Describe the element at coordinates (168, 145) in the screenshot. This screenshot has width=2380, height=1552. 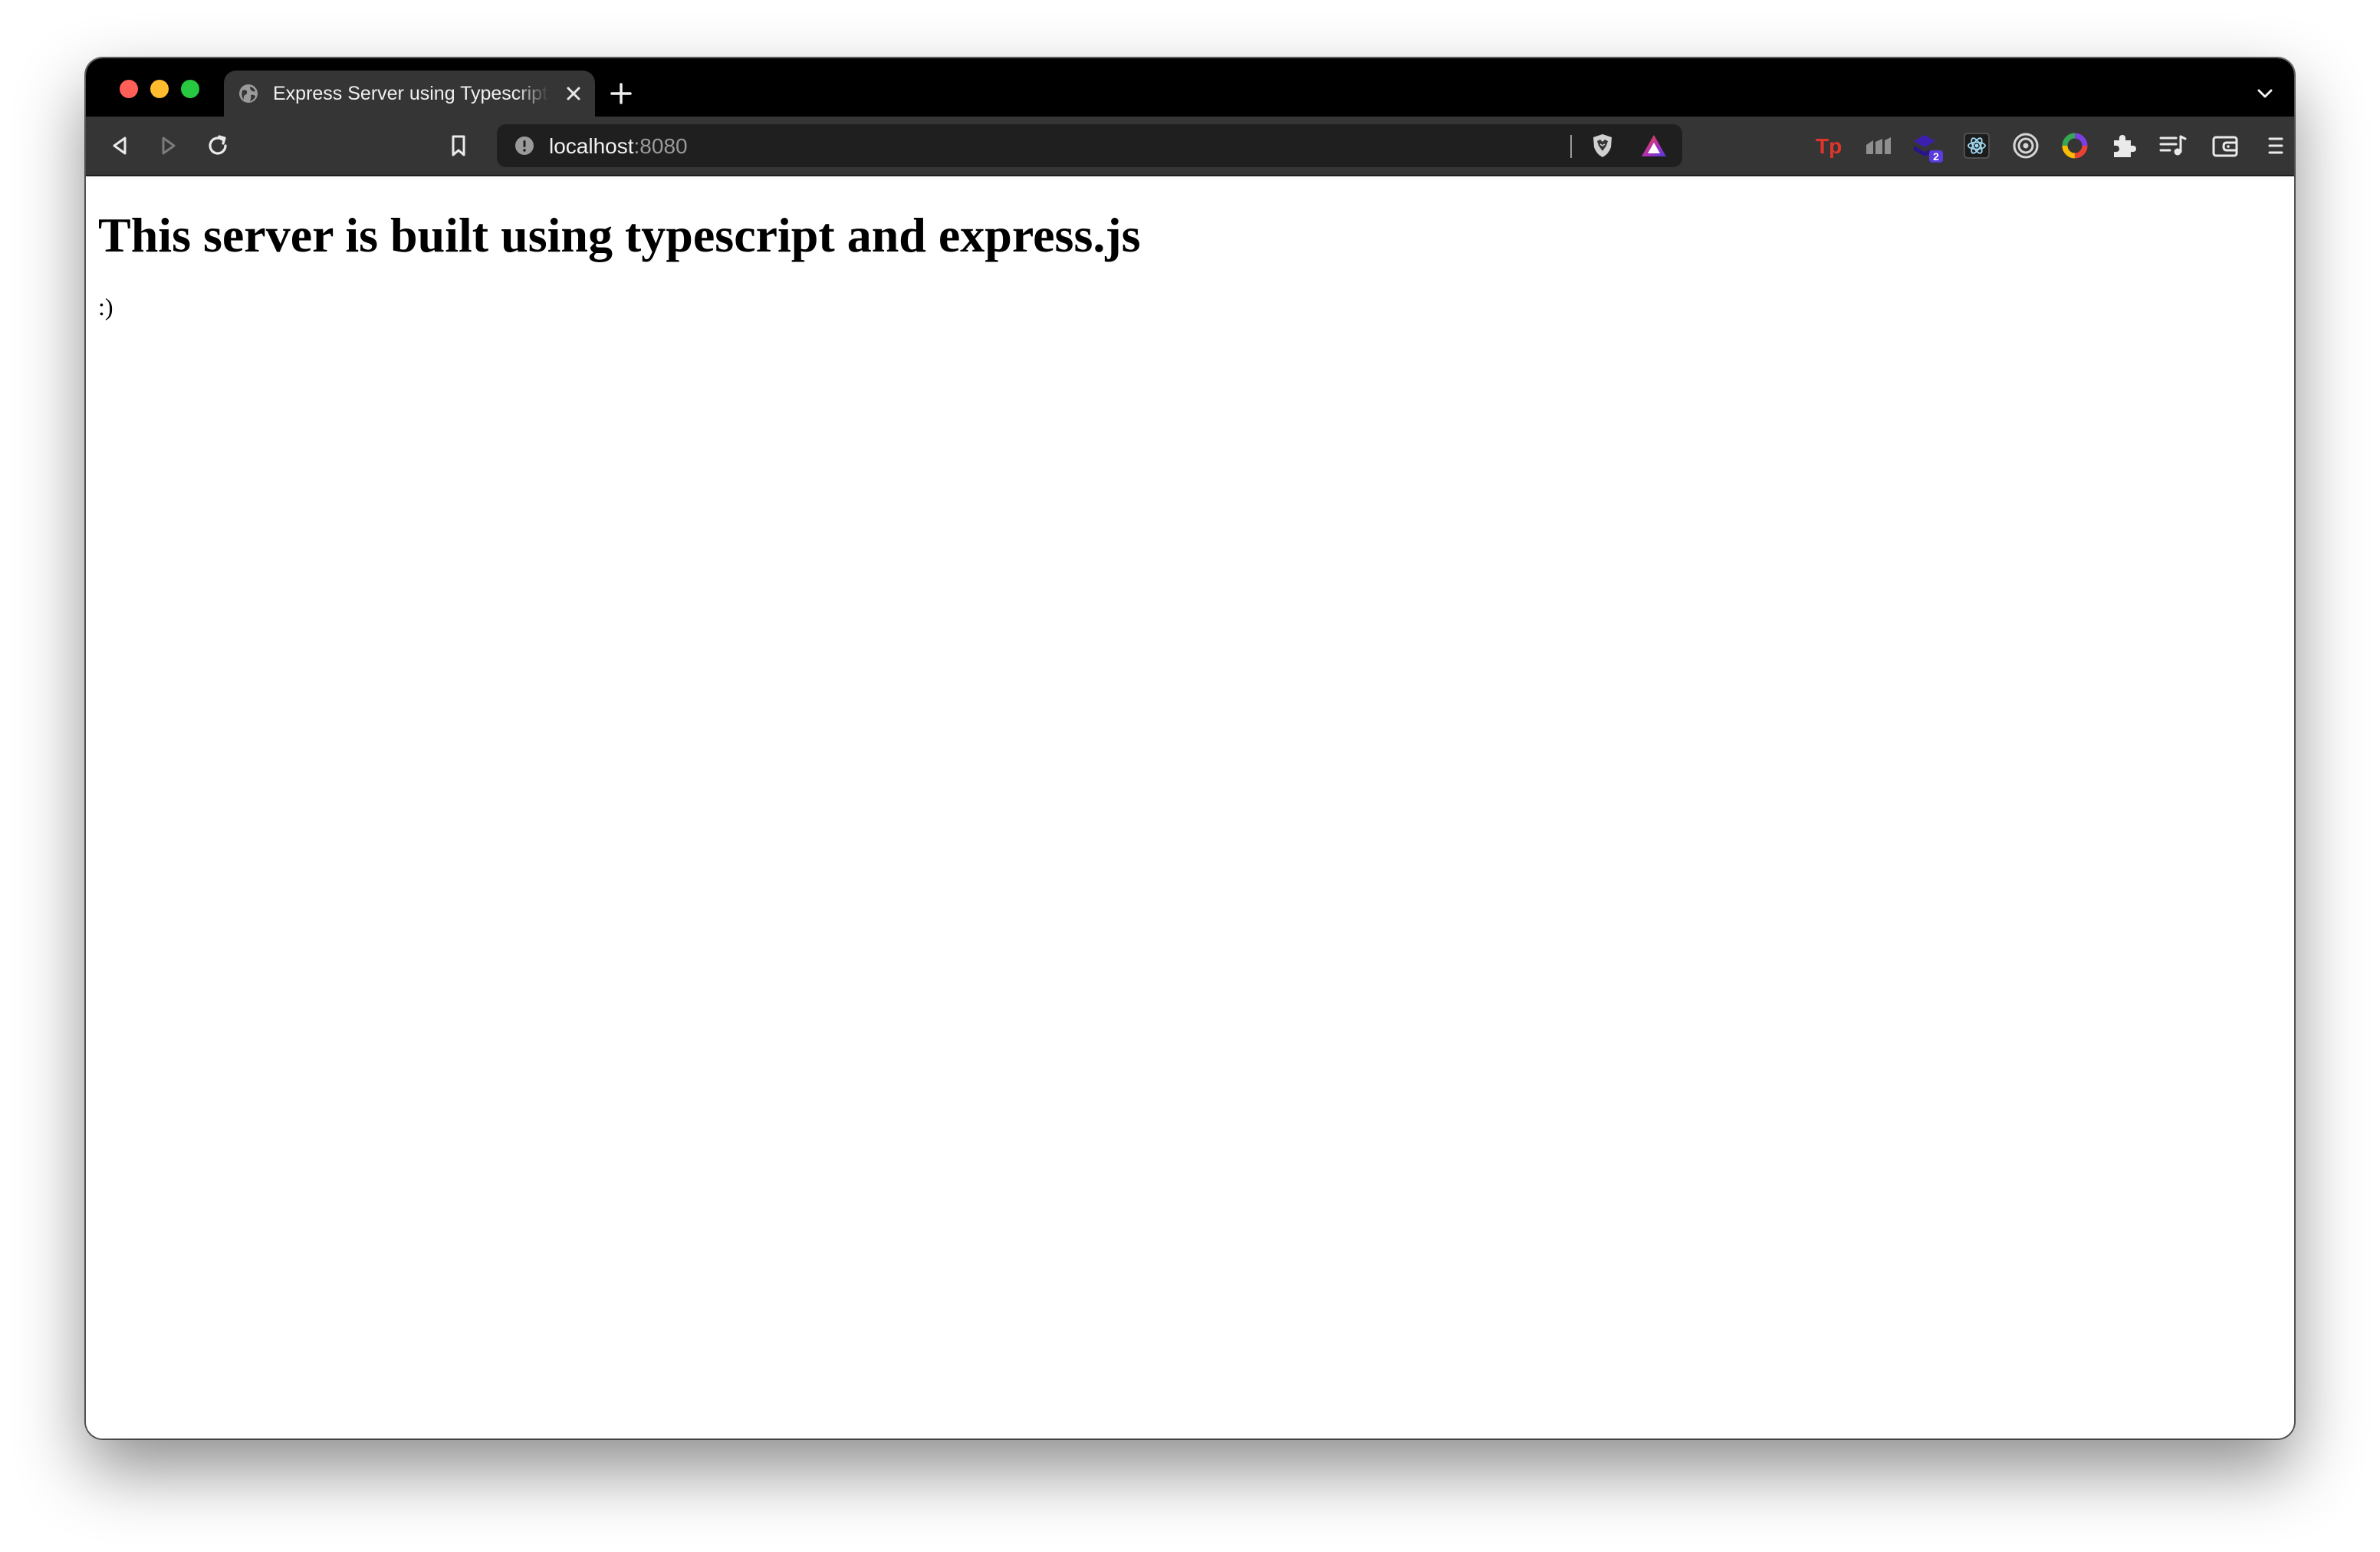
I see `forward-icon` at that location.